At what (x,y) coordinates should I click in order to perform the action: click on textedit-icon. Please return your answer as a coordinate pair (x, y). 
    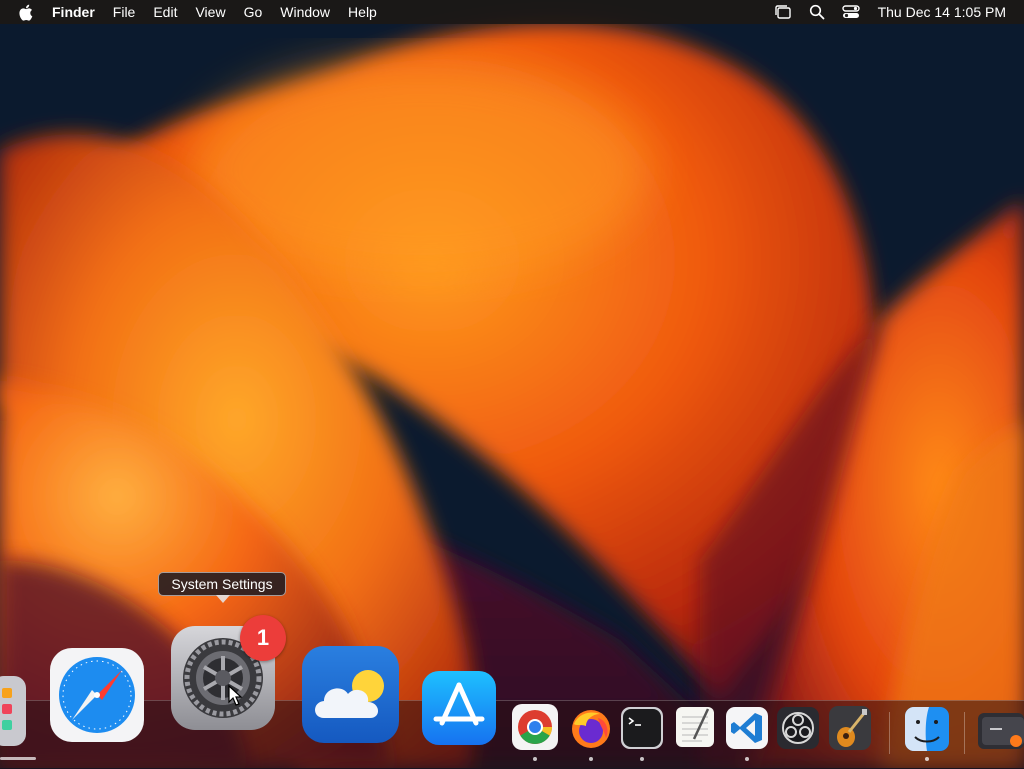
    Looking at the image, I should click on (695, 727).